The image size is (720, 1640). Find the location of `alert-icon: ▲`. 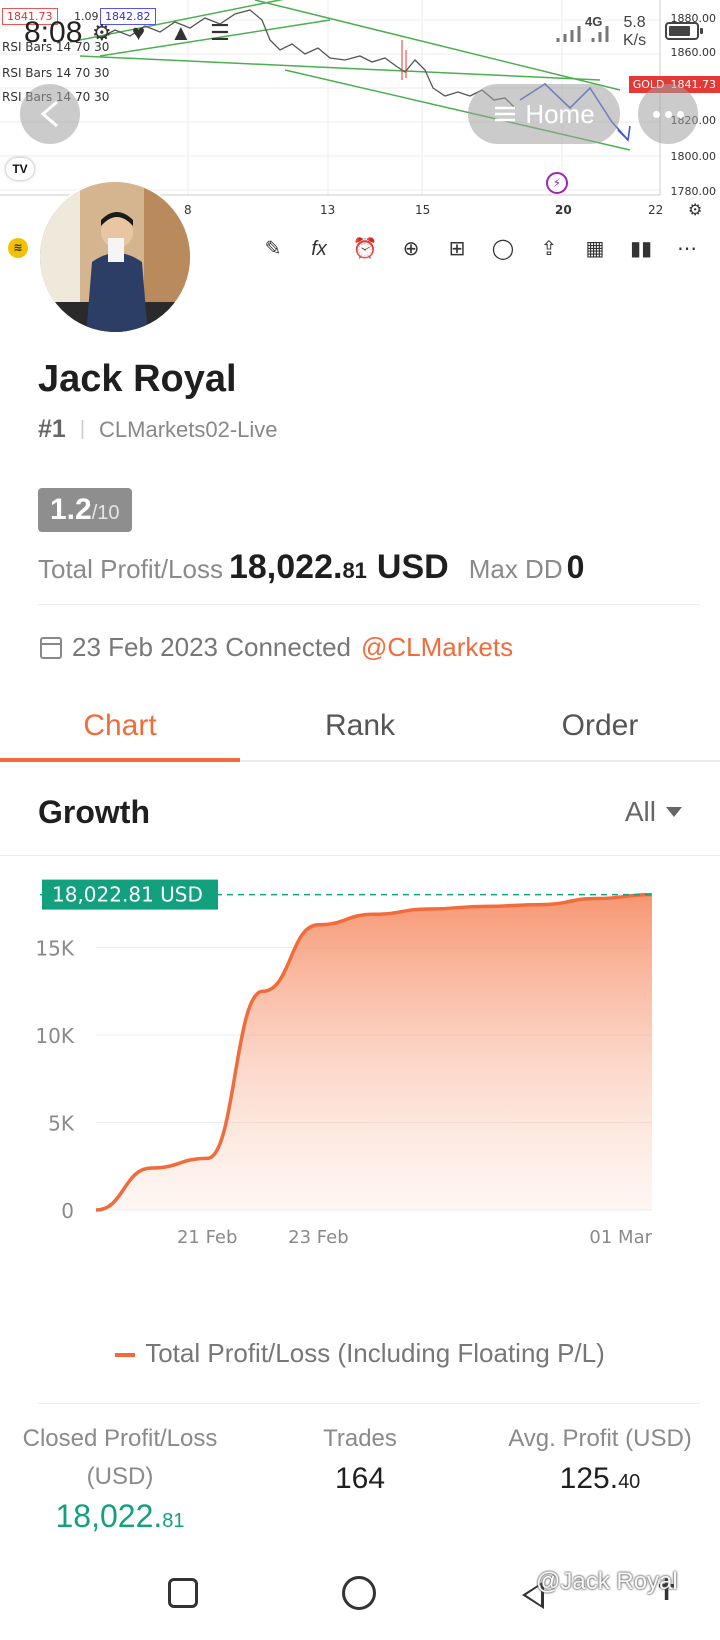

alert-icon: ▲ is located at coordinates (181, 32).